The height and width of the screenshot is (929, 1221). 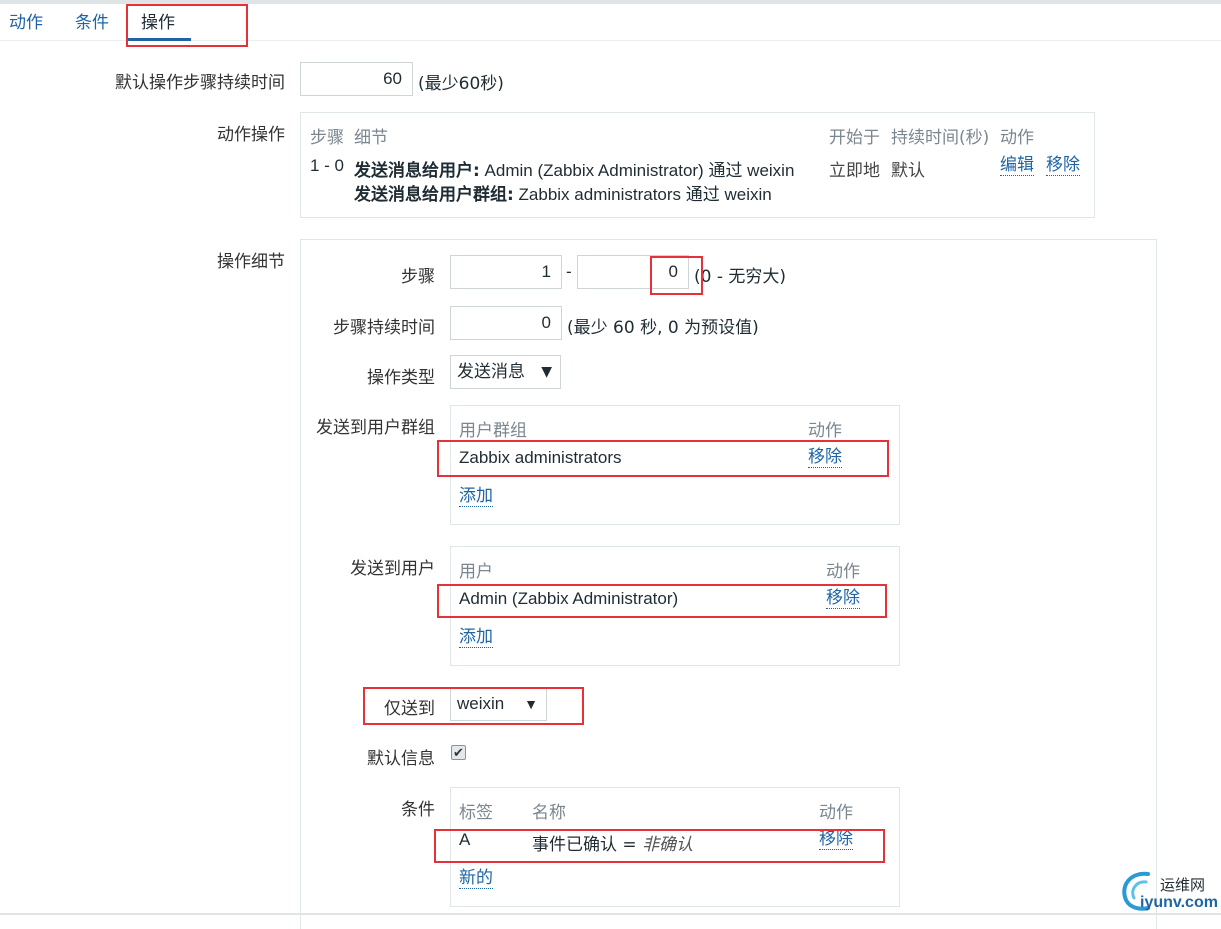 What do you see at coordinates (940, 138) in the screenshot?
I see `header-duration: 持续时间(秒)` at bounding box center [940, 138].